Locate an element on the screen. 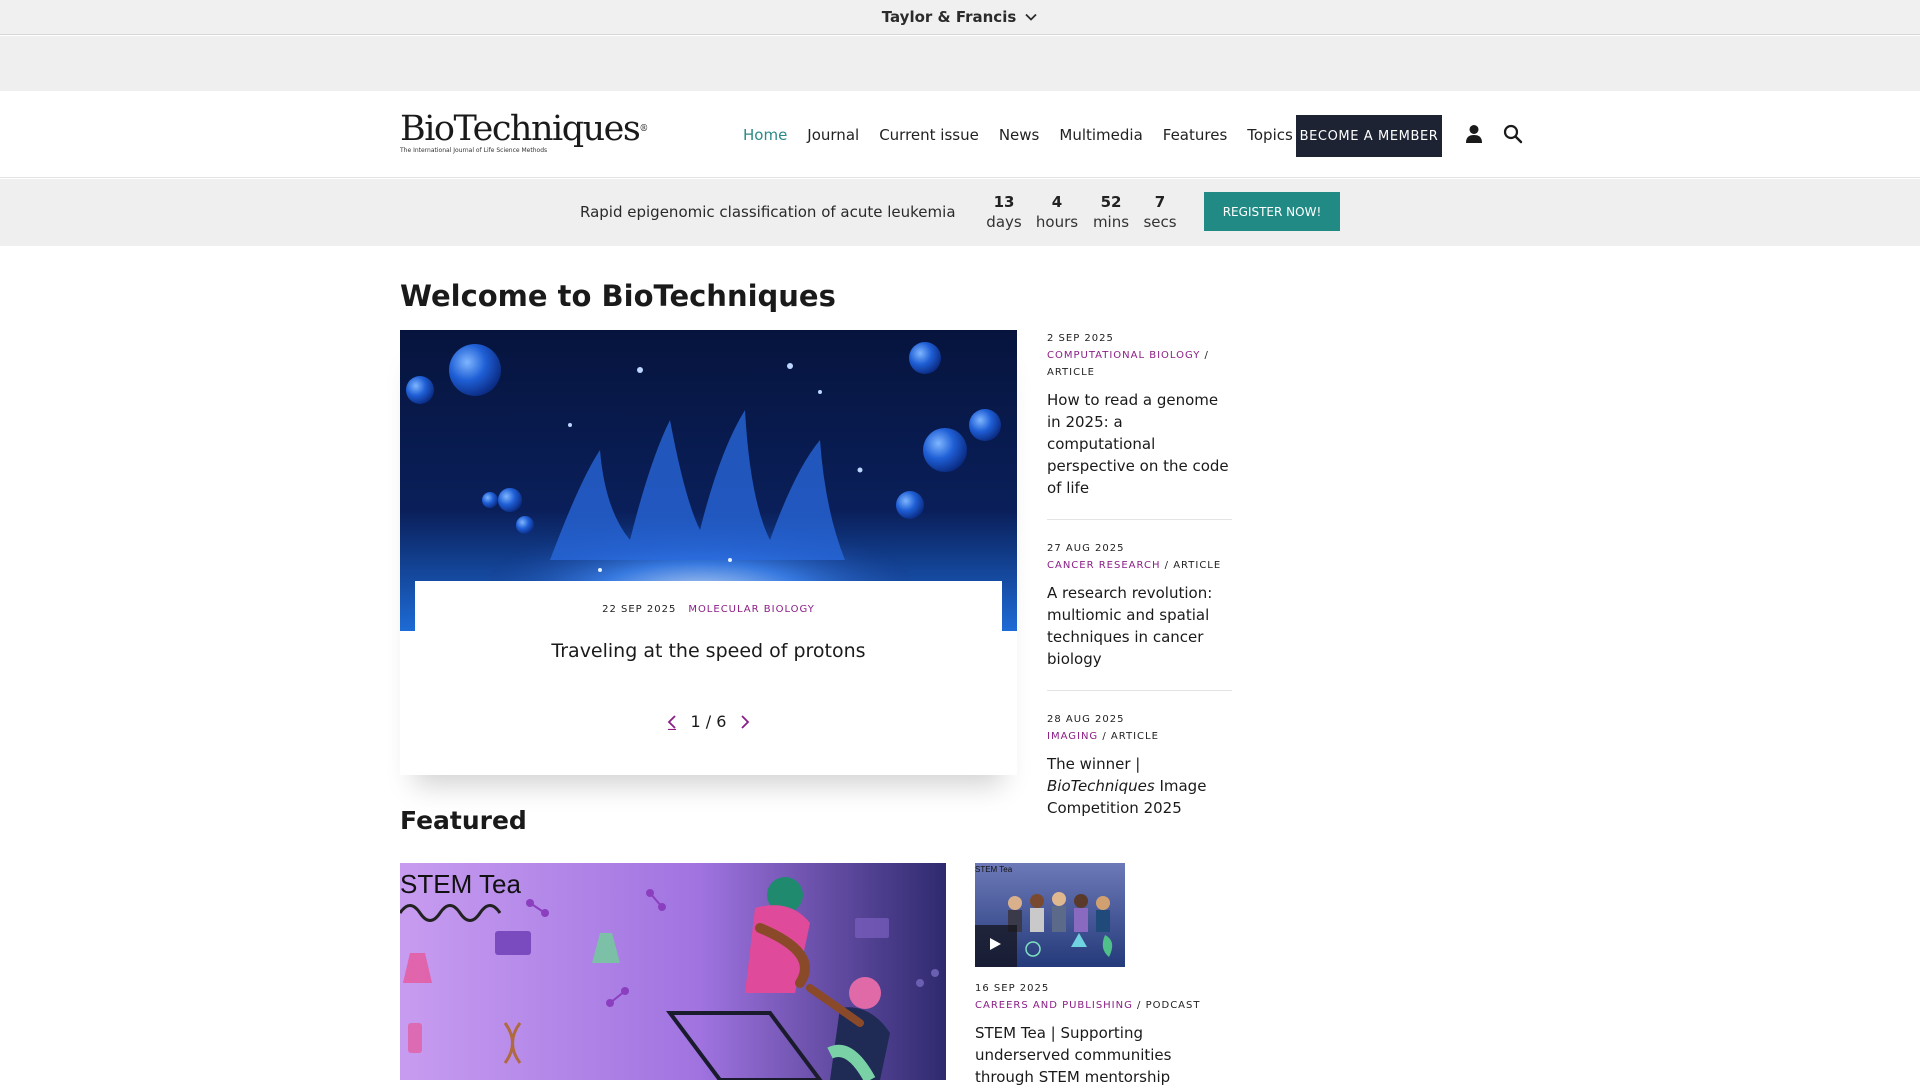 The width and height of the screenshot is (1920, 1088). featured-category-line: CAREERS AND PUBLISHING / PODCAST is located at coordinates (1088, 1005).